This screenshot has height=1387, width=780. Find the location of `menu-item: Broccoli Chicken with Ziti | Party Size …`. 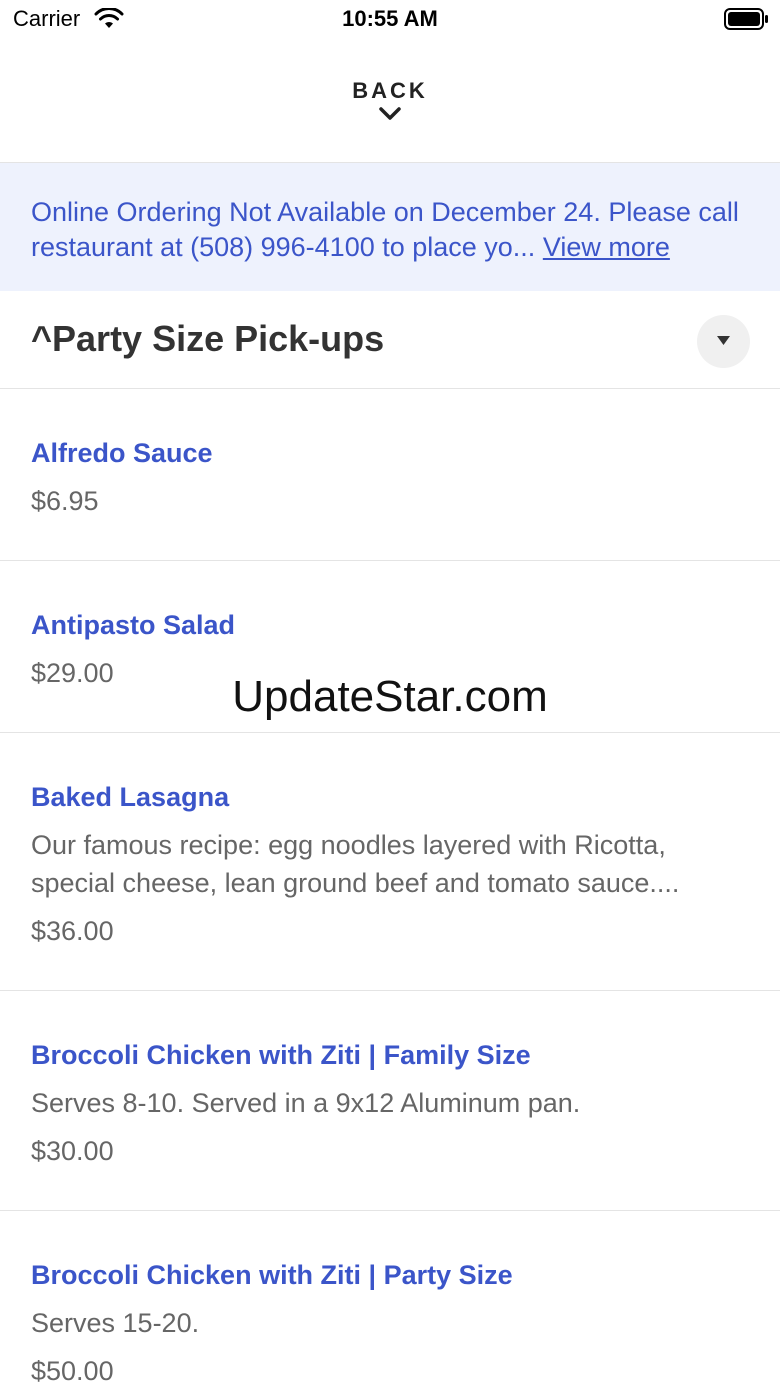

menu-item: Broccoli Chicken with Ziti | Party Size … is located at coordinates (390, 1299).